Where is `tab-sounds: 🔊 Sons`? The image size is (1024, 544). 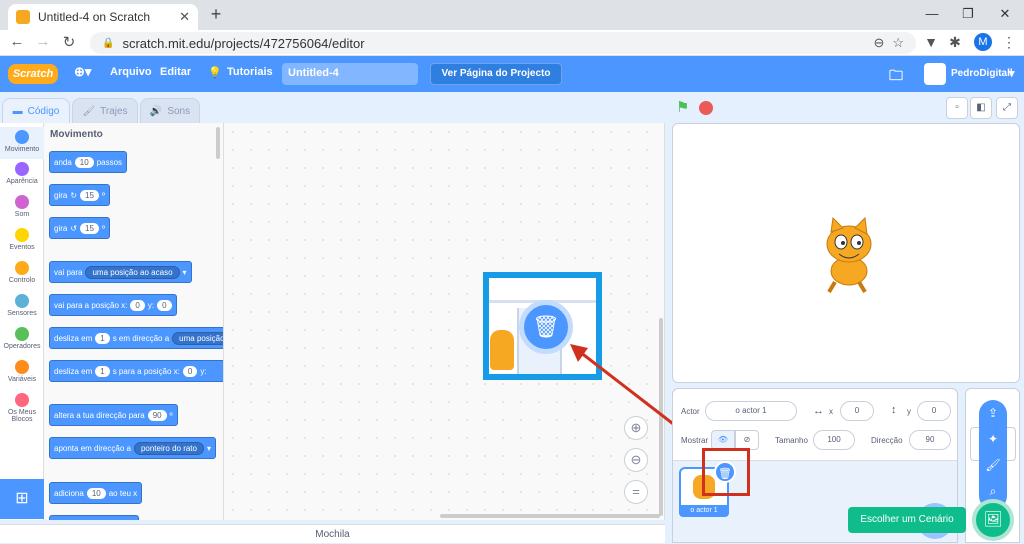
tab-sounds: 🔊 Sons is located at coordinates (170, 111).